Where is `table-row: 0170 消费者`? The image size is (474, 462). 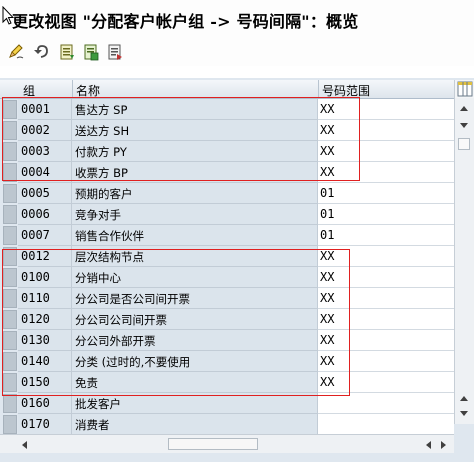 table-row: 0170 消费者 is located at coordinates (227, 424).